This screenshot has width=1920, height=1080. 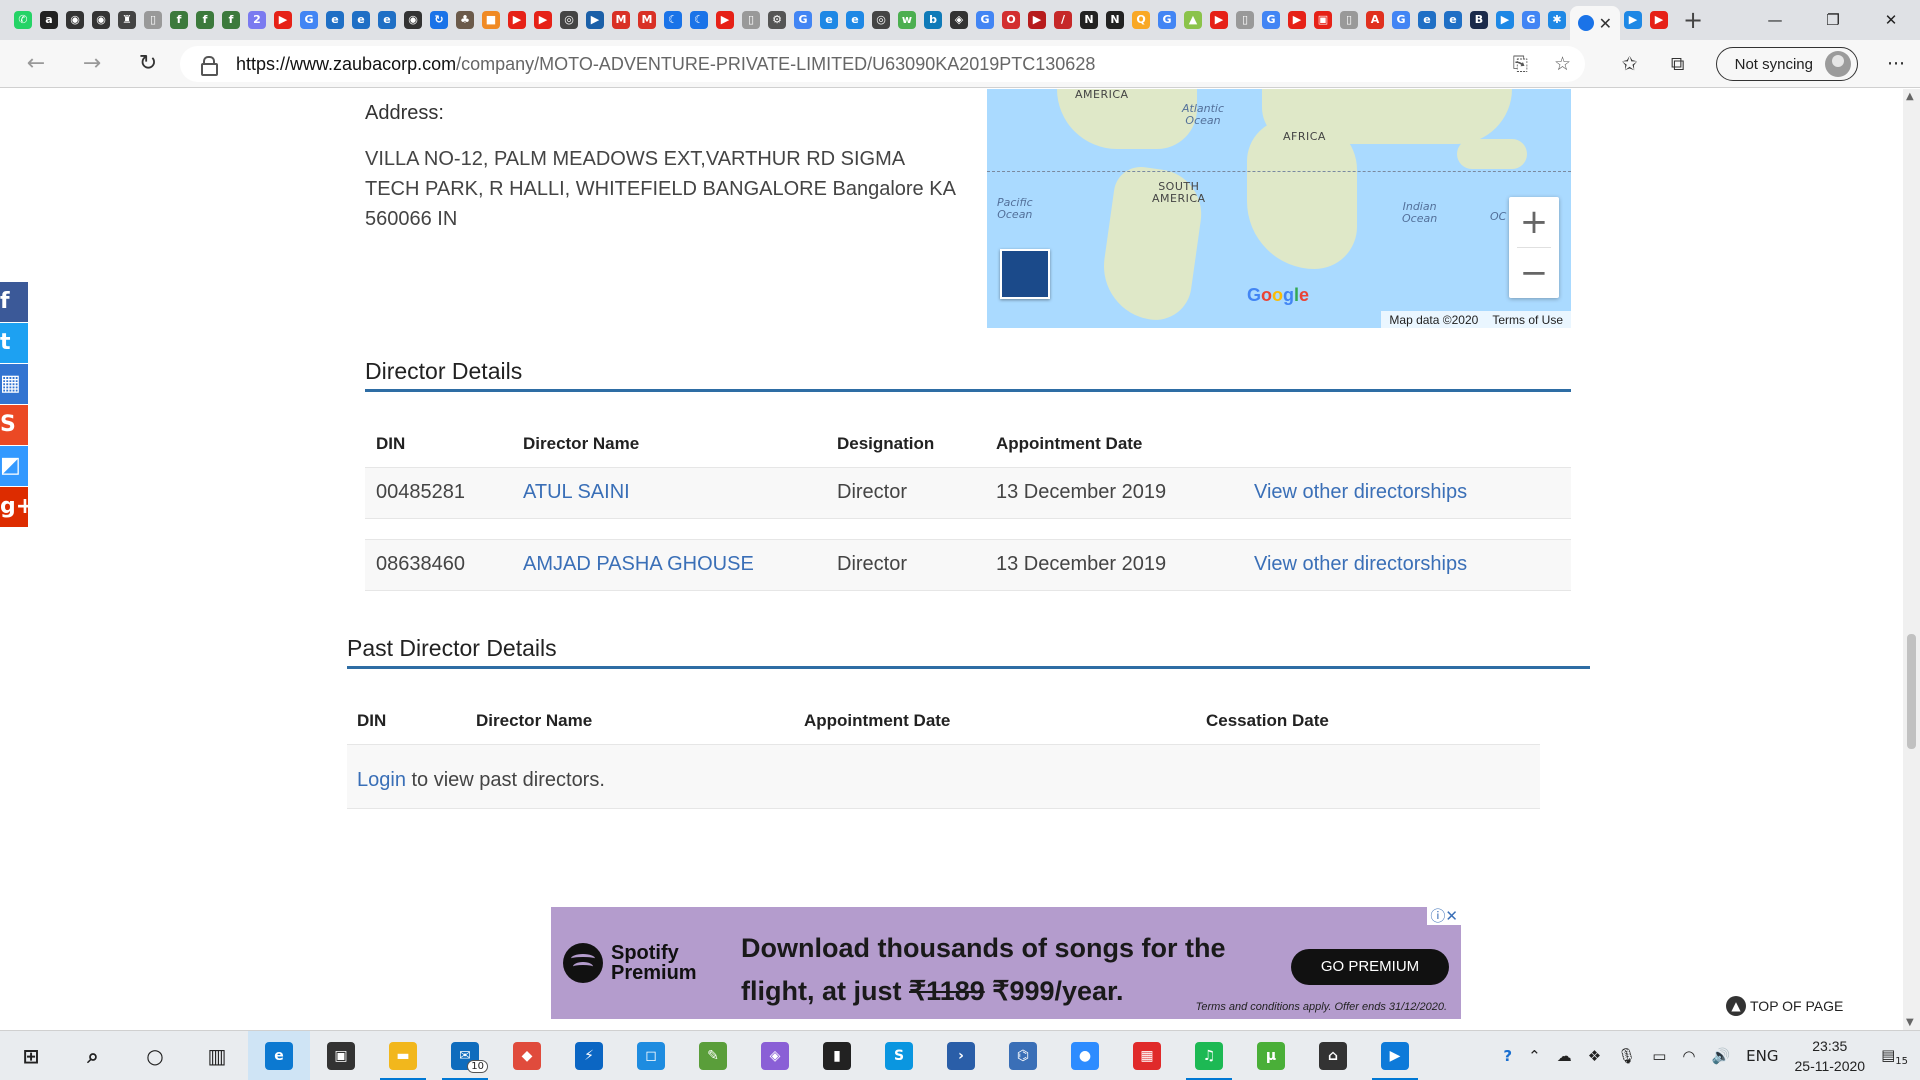 What do you see at coordinates (1911, 691) in the screenshot?
I see `scrollbar-thumb` at bounding box center [1911, 691].